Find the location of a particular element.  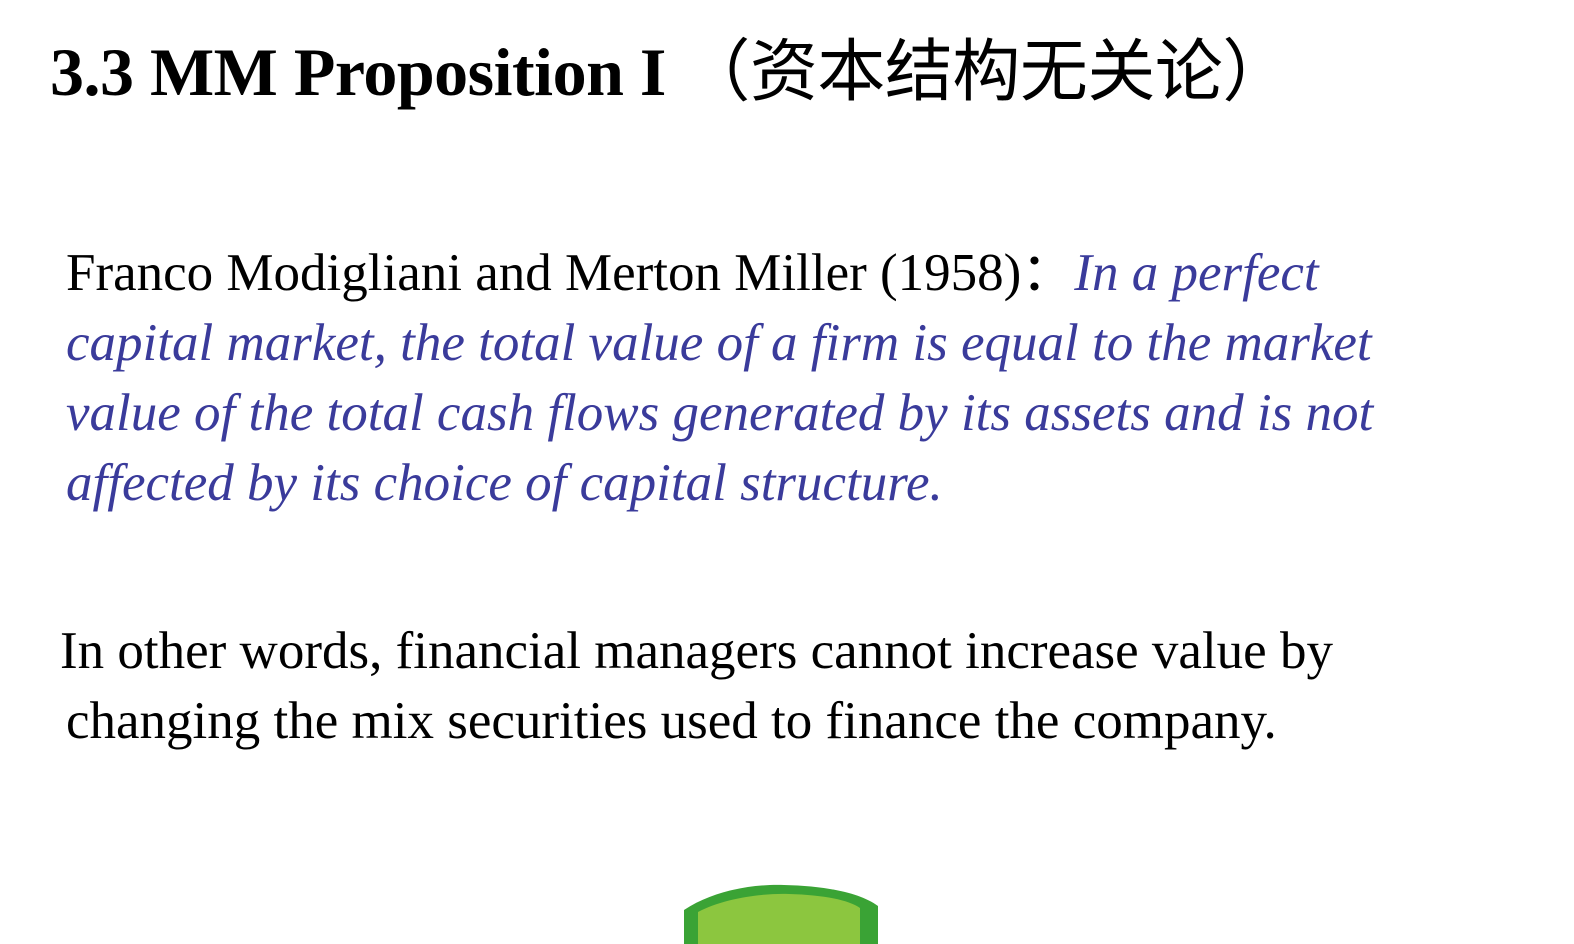

proposition-text-line-1: In a perfect is located at coordinates (1196, 273).